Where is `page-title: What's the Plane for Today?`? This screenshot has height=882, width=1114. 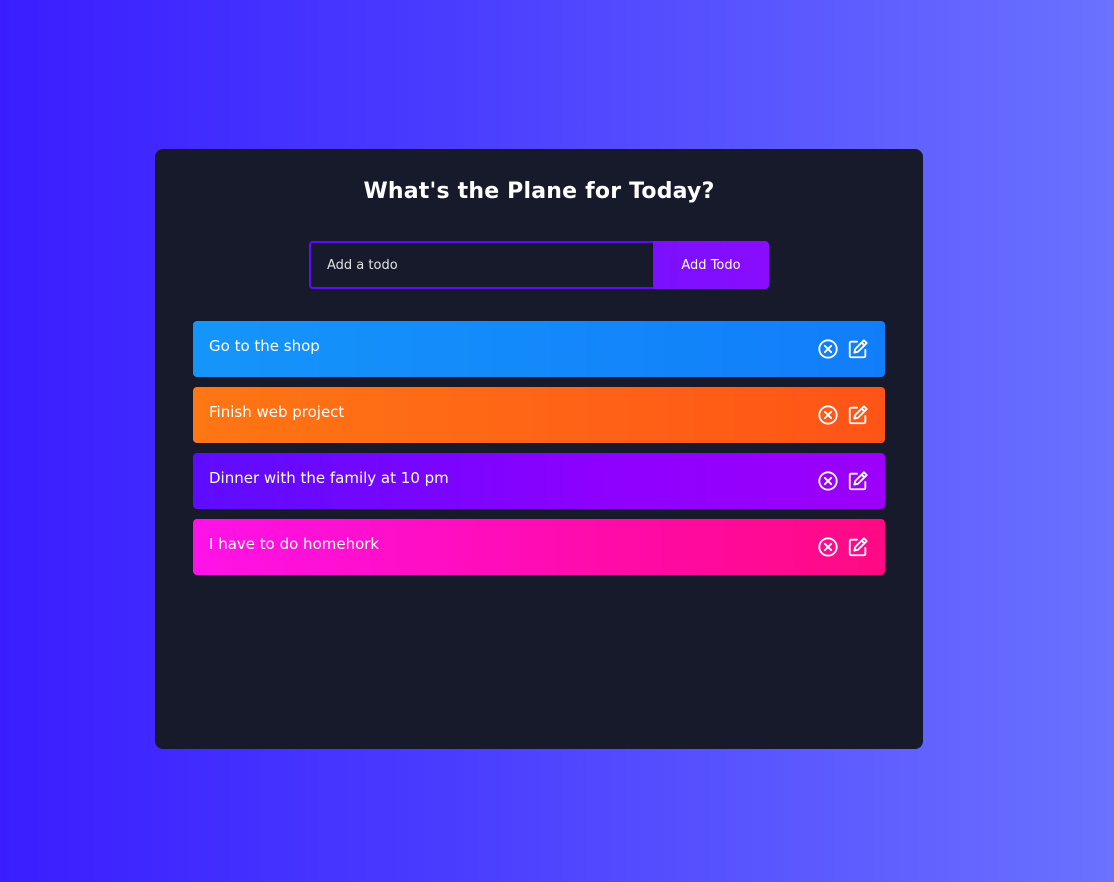
page-title: What's the Plane for Today? is located at coordinates (539, 191).